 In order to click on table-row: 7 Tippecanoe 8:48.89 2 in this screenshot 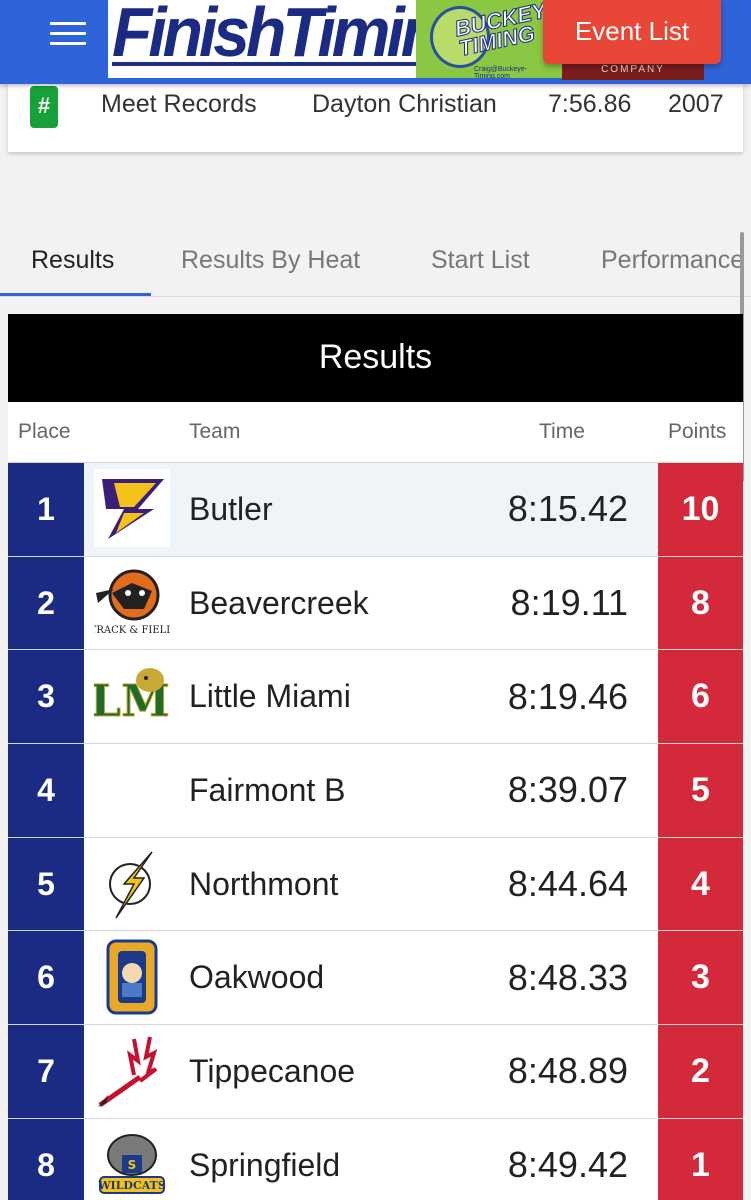, I will do `click(375, 1071)`.